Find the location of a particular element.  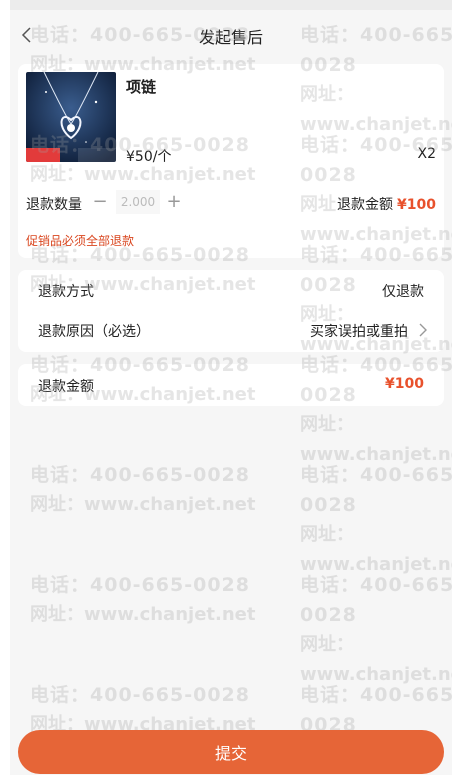

nav-bar: 发起售后 is located at coordinates (231, 35).